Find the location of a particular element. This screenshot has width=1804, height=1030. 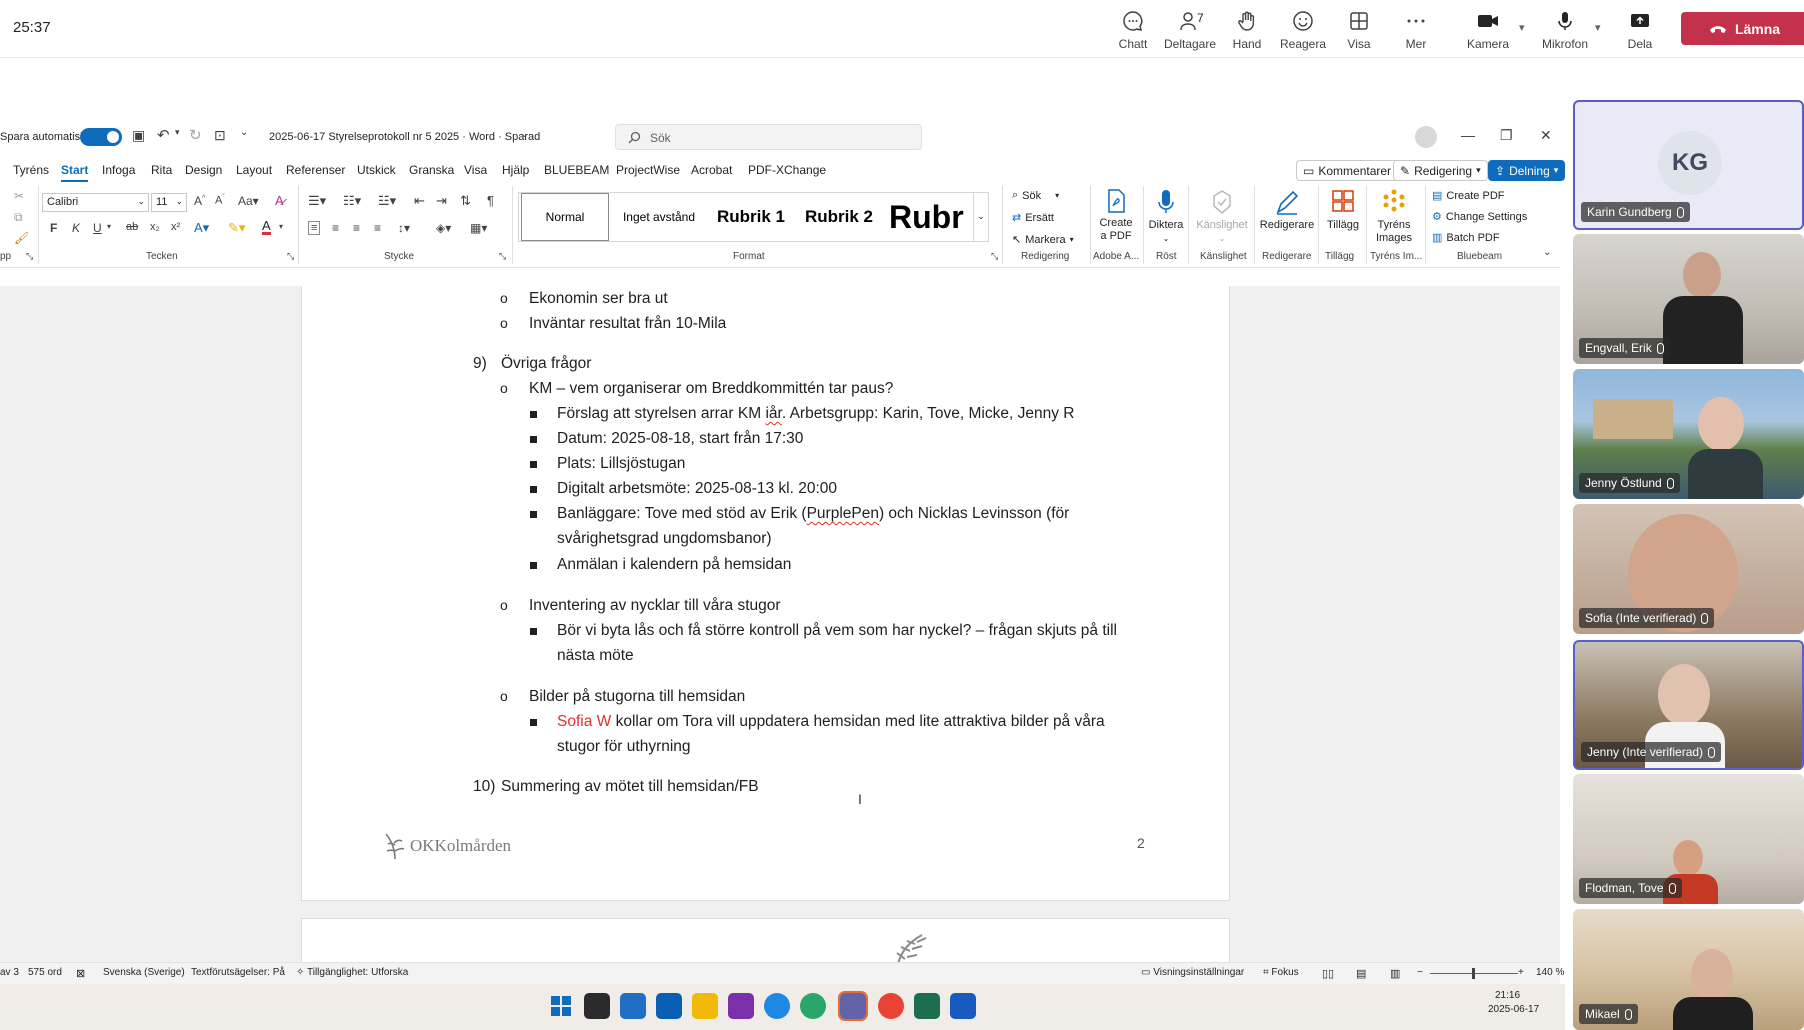

camera-button: Kamera is located at coordinates (1488, 30).